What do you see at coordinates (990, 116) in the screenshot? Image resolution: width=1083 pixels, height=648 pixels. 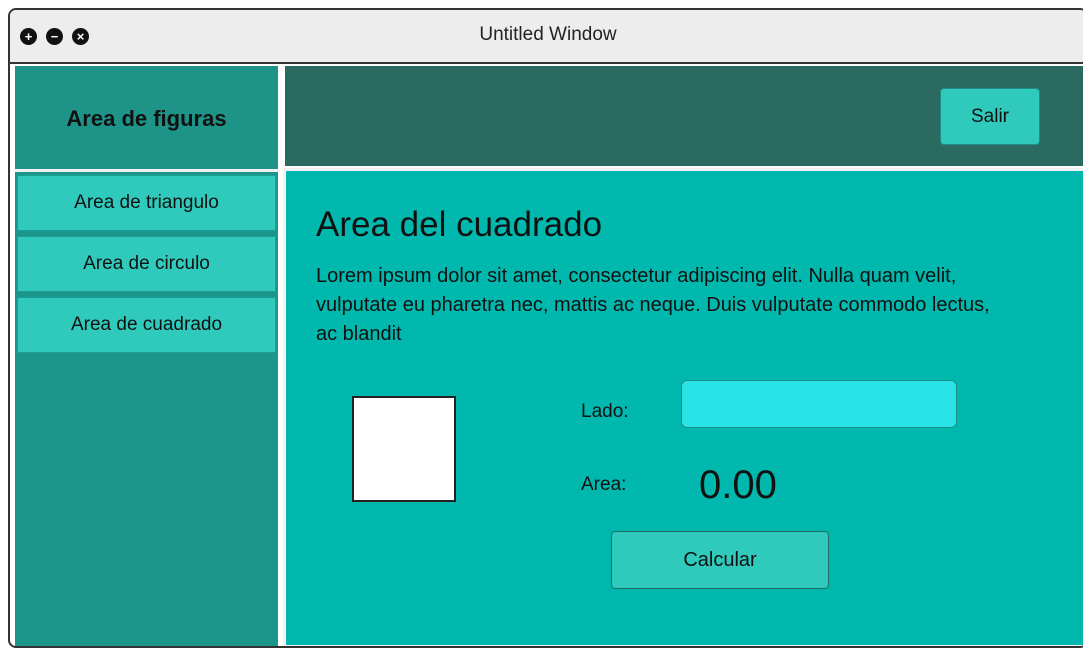 I see `exit-button: Salir` at bounding box center [990, 116].